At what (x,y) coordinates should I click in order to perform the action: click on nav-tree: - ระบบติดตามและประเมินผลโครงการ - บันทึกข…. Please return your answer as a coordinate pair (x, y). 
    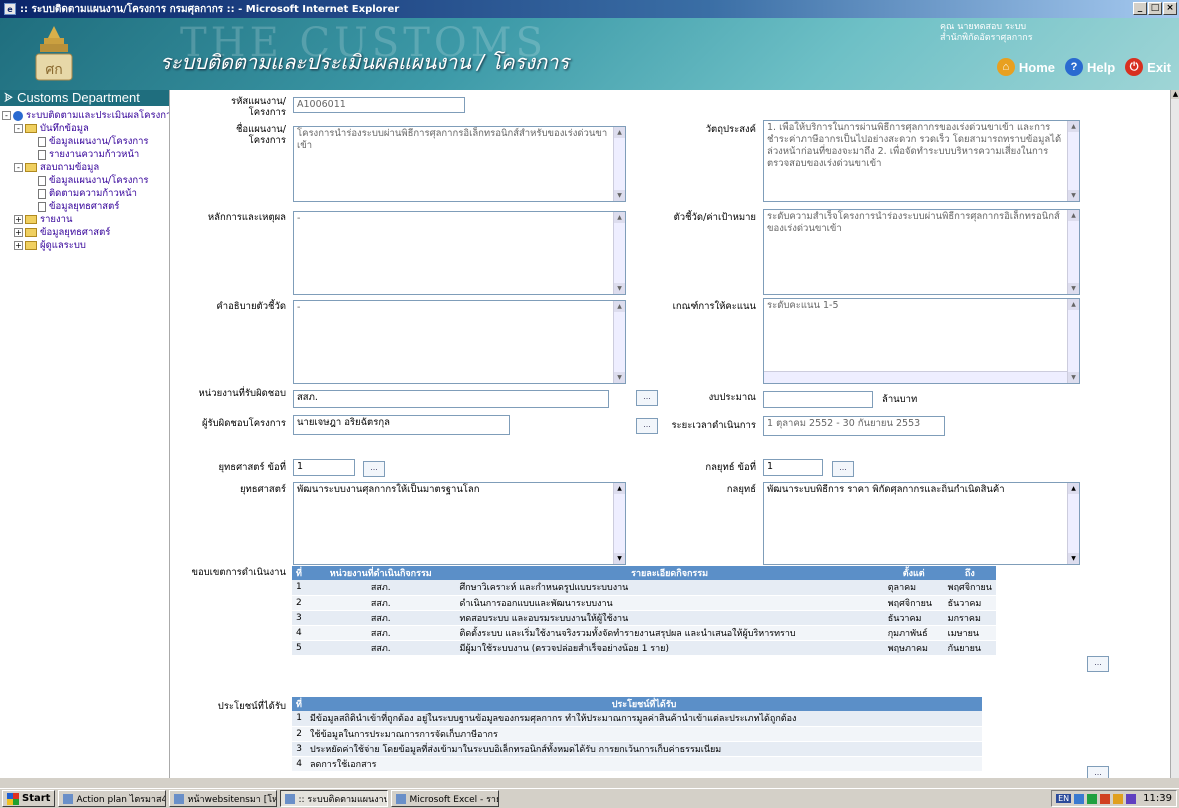
    Looking at the image, I should click on (84, 179).